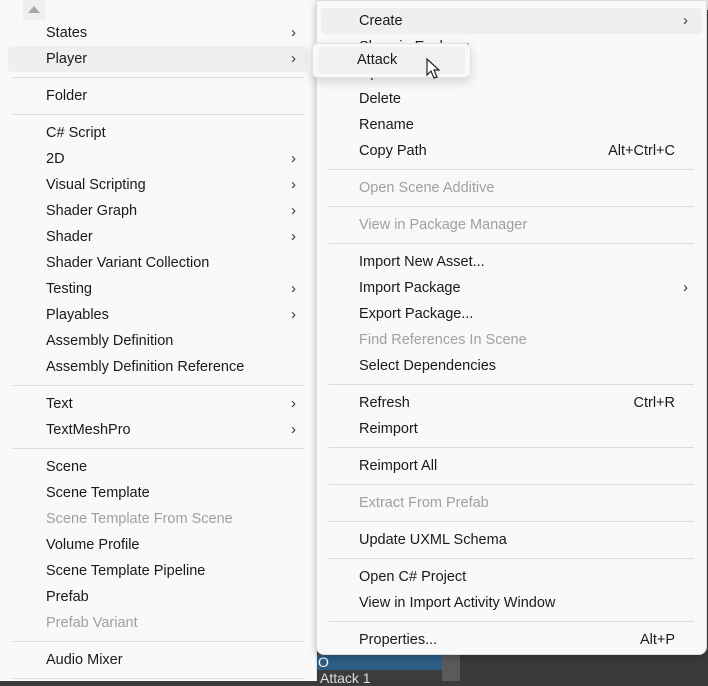 This screenshot has width=708, height=686. I want to click on menu-item-label: Reimport All, so click(398, 466).